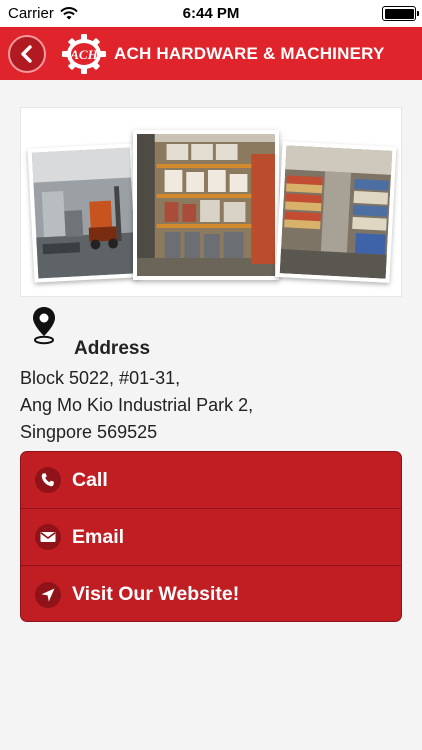 The width and height of the screenshot is (422, 750). I want to click on logo-text: ACH, so click(83, 54).